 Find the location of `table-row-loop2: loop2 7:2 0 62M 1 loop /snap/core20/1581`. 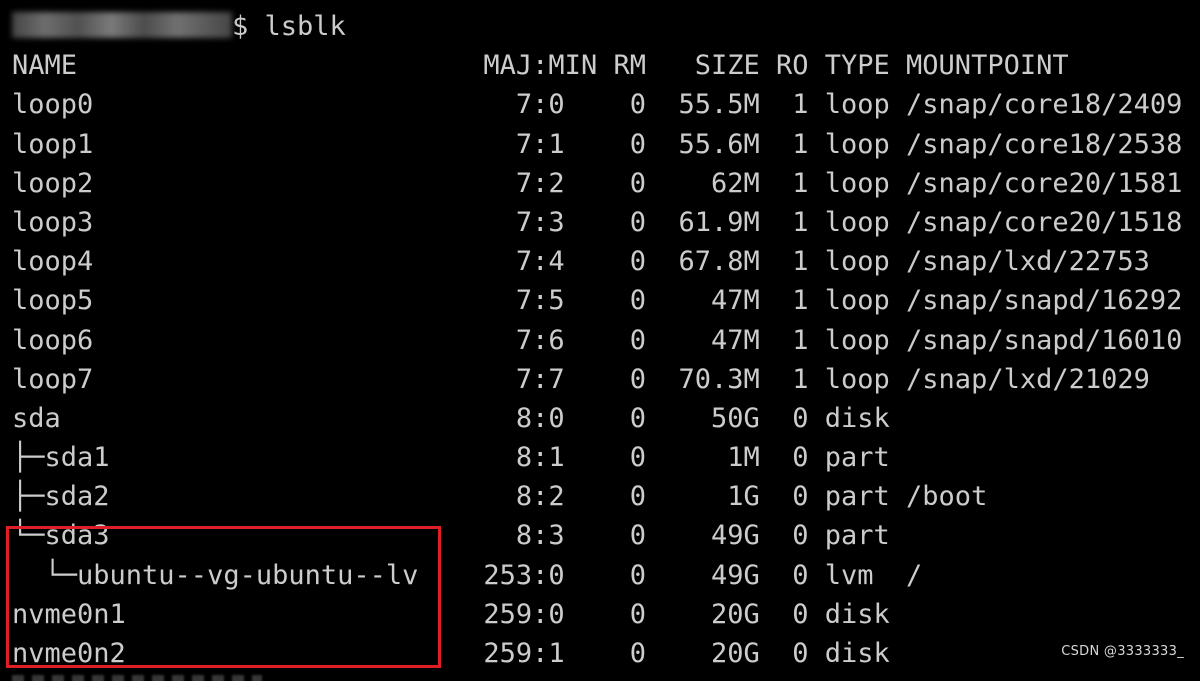

table-row-loop2: loop2 7:2 0 62M 1 loop /snap/core20/1581 is located at coordinates (597, 183).